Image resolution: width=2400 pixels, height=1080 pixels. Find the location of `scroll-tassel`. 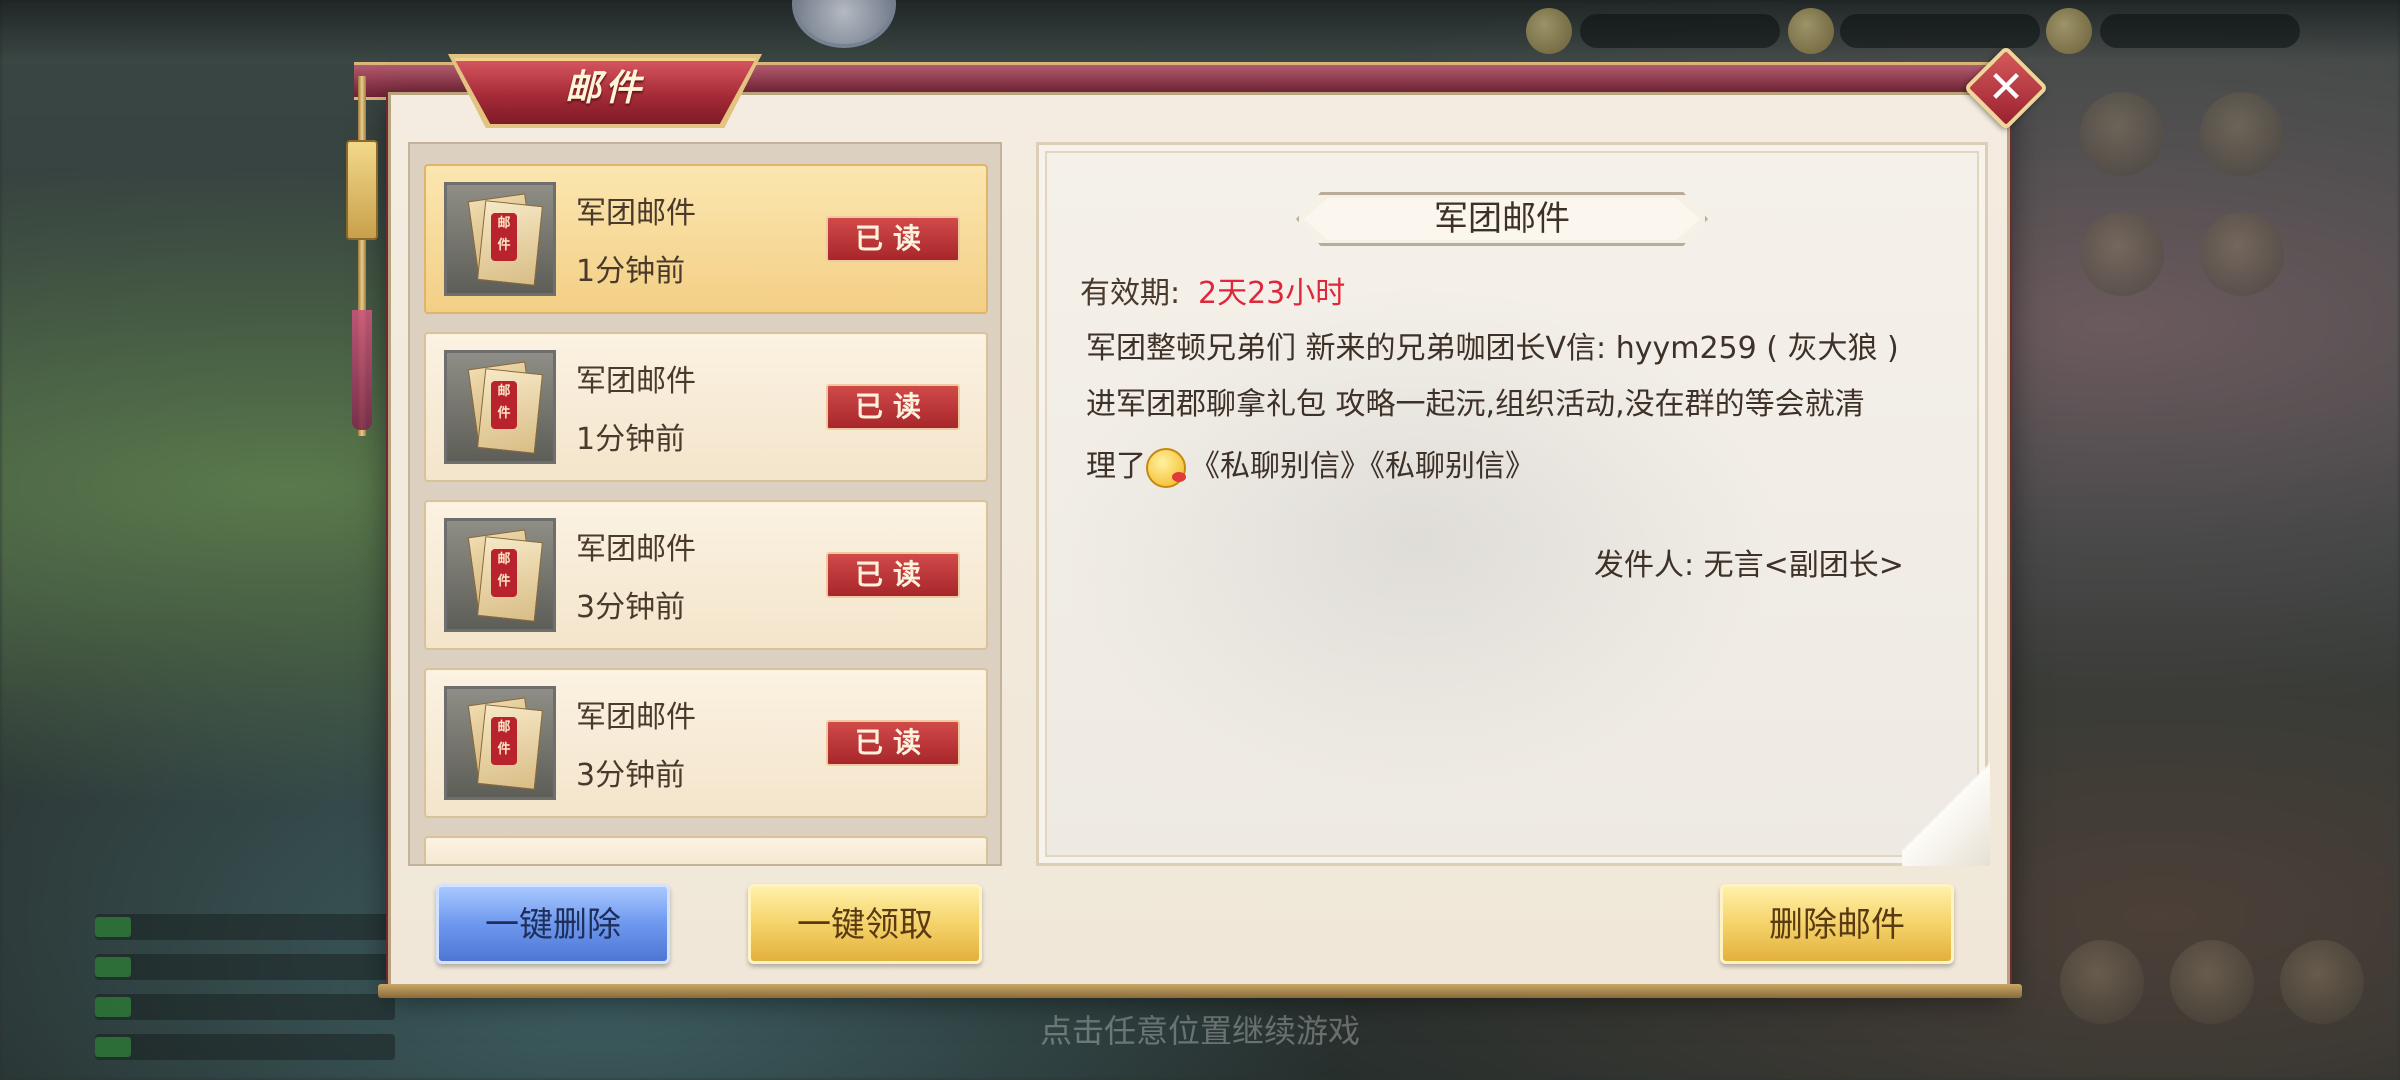

scroll-tassel is located at coordinates (362, 370).